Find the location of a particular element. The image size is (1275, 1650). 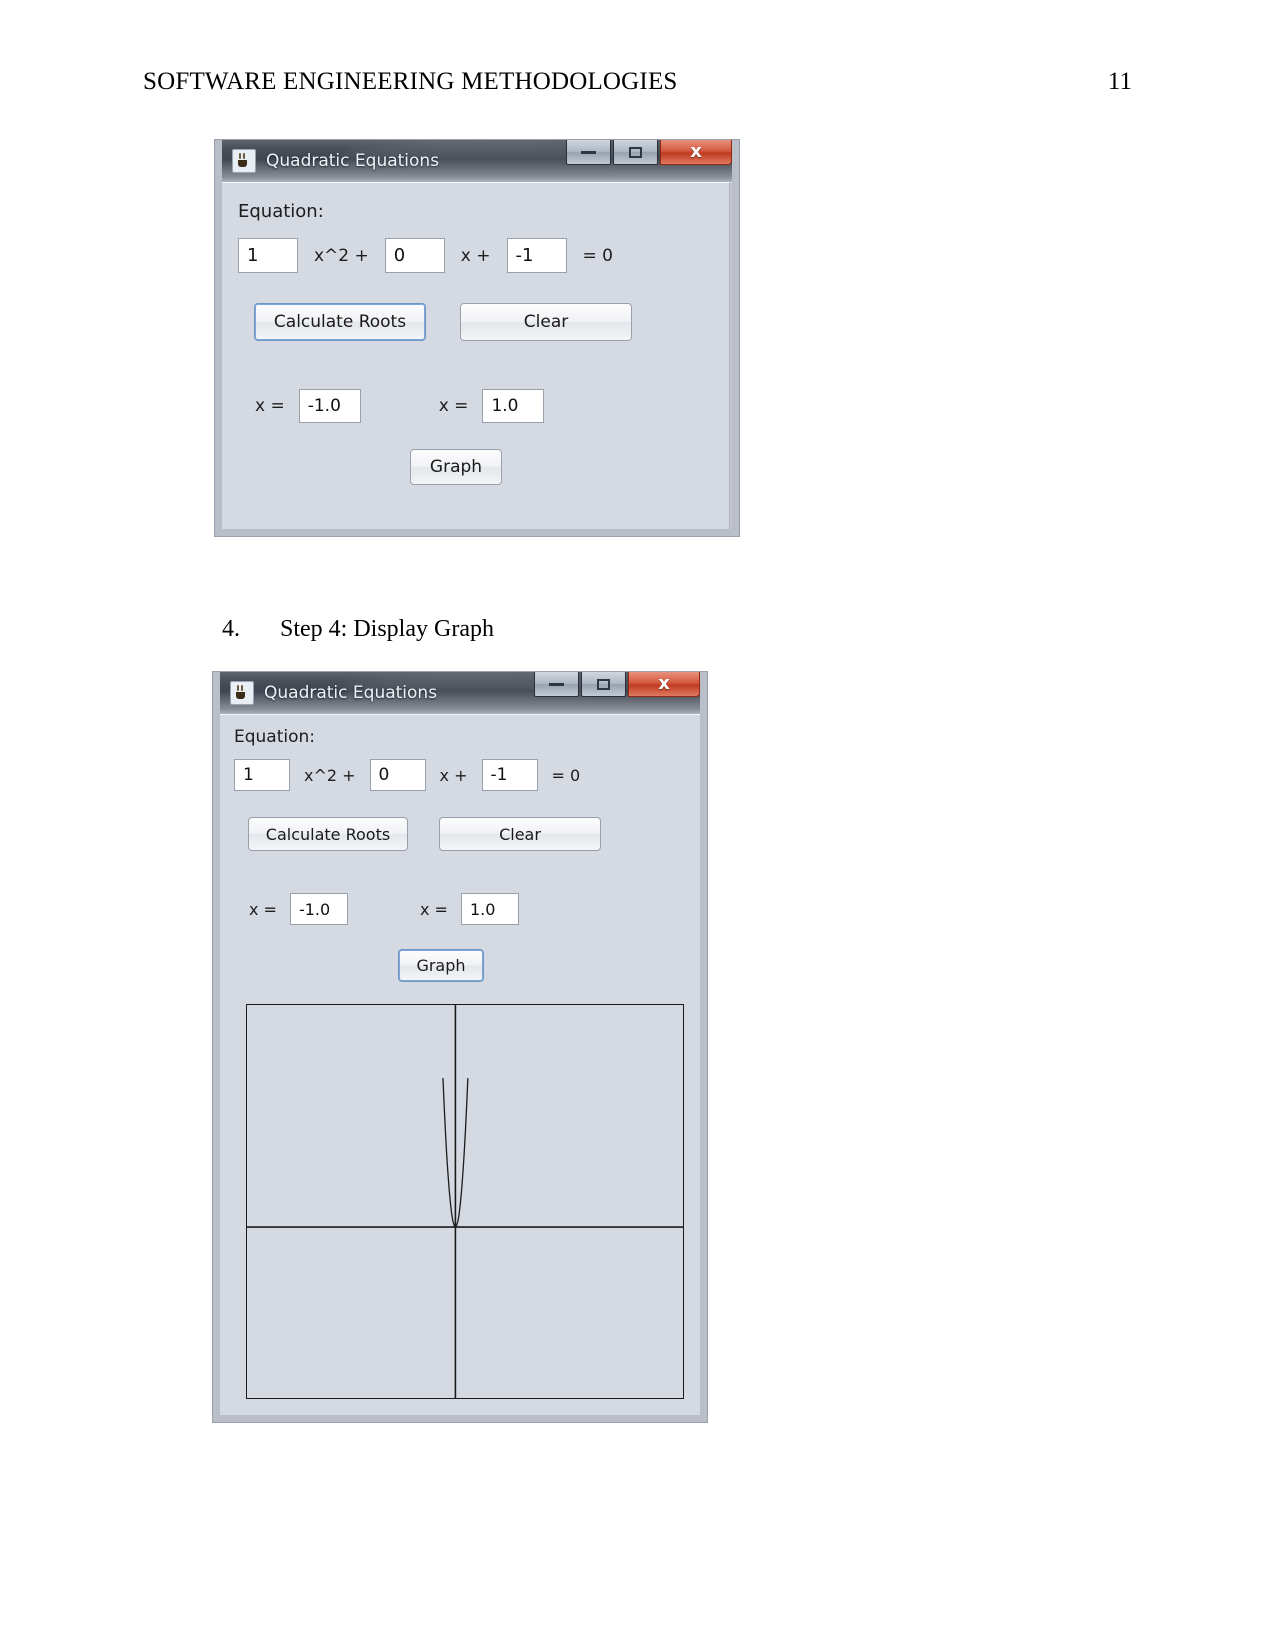

graph-panel is located at coordinates (465, 1201).